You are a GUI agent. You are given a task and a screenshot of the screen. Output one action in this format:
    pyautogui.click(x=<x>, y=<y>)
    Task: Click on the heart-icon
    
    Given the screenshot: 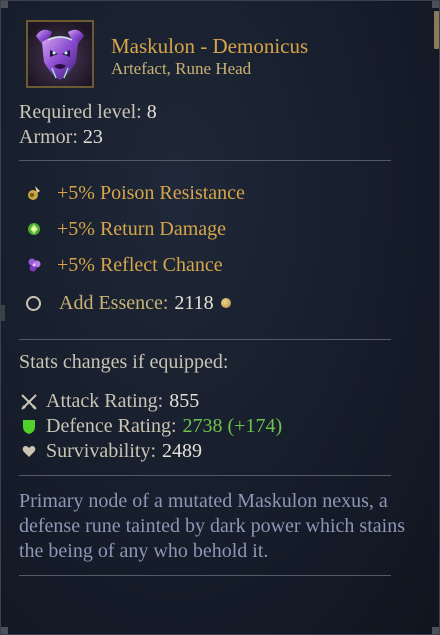 What is the action you would take?
    pyautogui.click(x=29, y=451)
    